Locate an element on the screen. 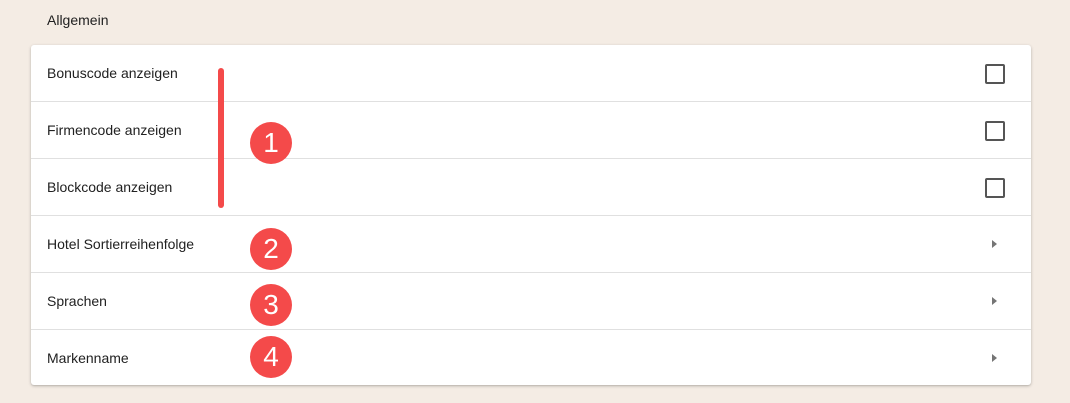 Image resolution: width=1070 pixels, height=403 pixels. setting-label: Hotel Sortierreihenfolge is located at coordinates (121, 244).